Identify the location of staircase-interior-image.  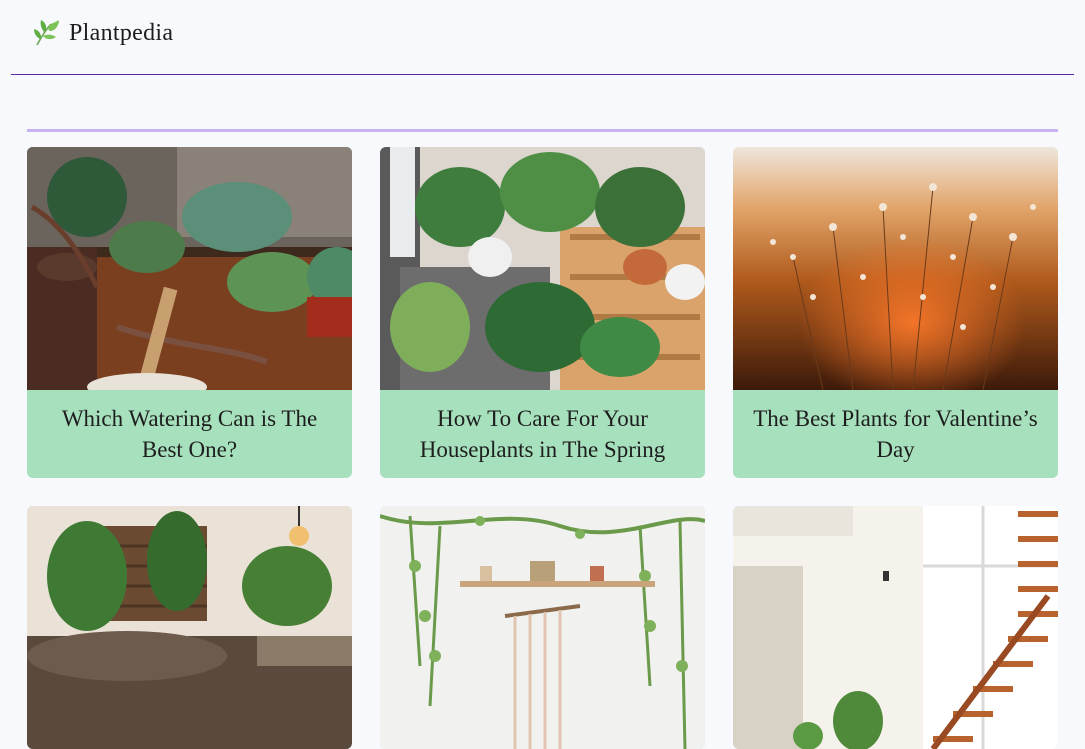
(895, 627).